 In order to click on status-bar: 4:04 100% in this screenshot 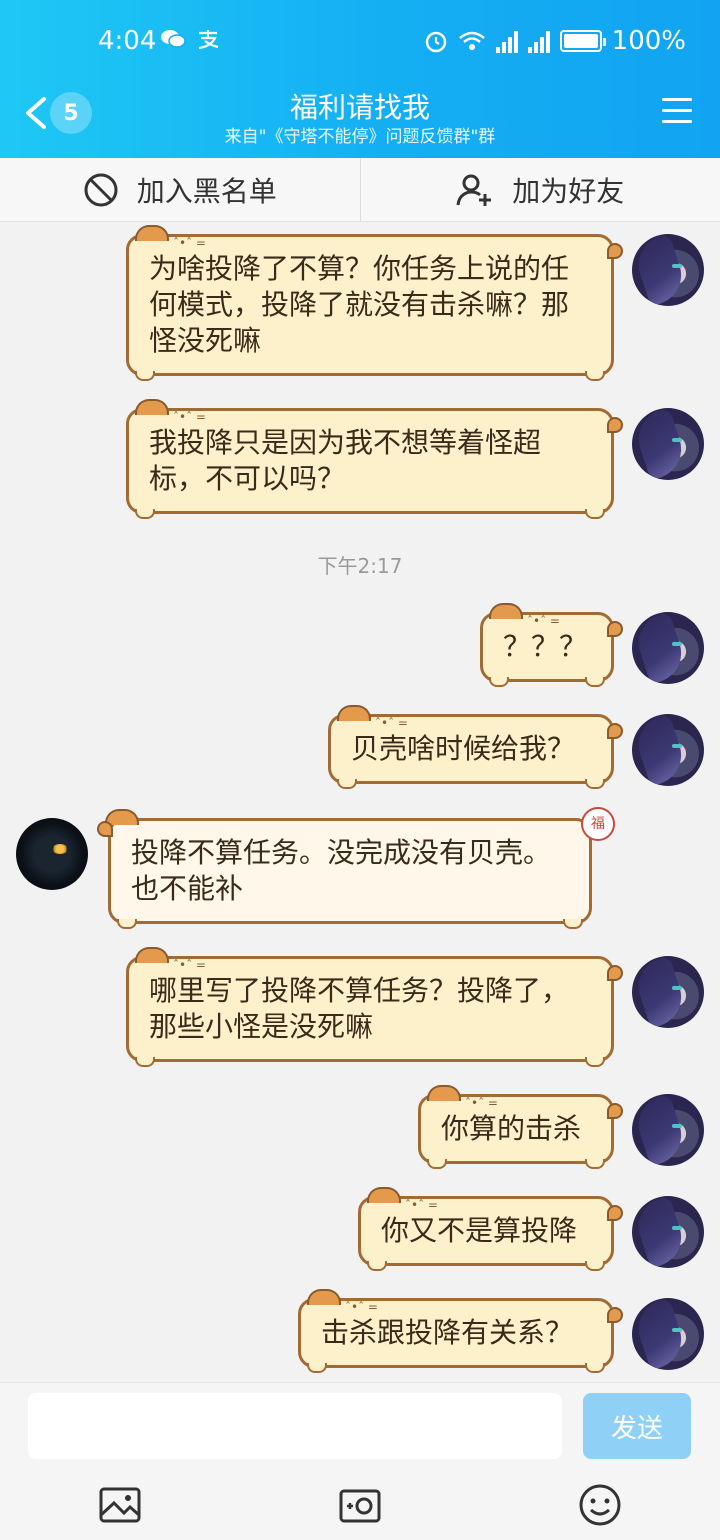, I will do `click(360, 42)`.